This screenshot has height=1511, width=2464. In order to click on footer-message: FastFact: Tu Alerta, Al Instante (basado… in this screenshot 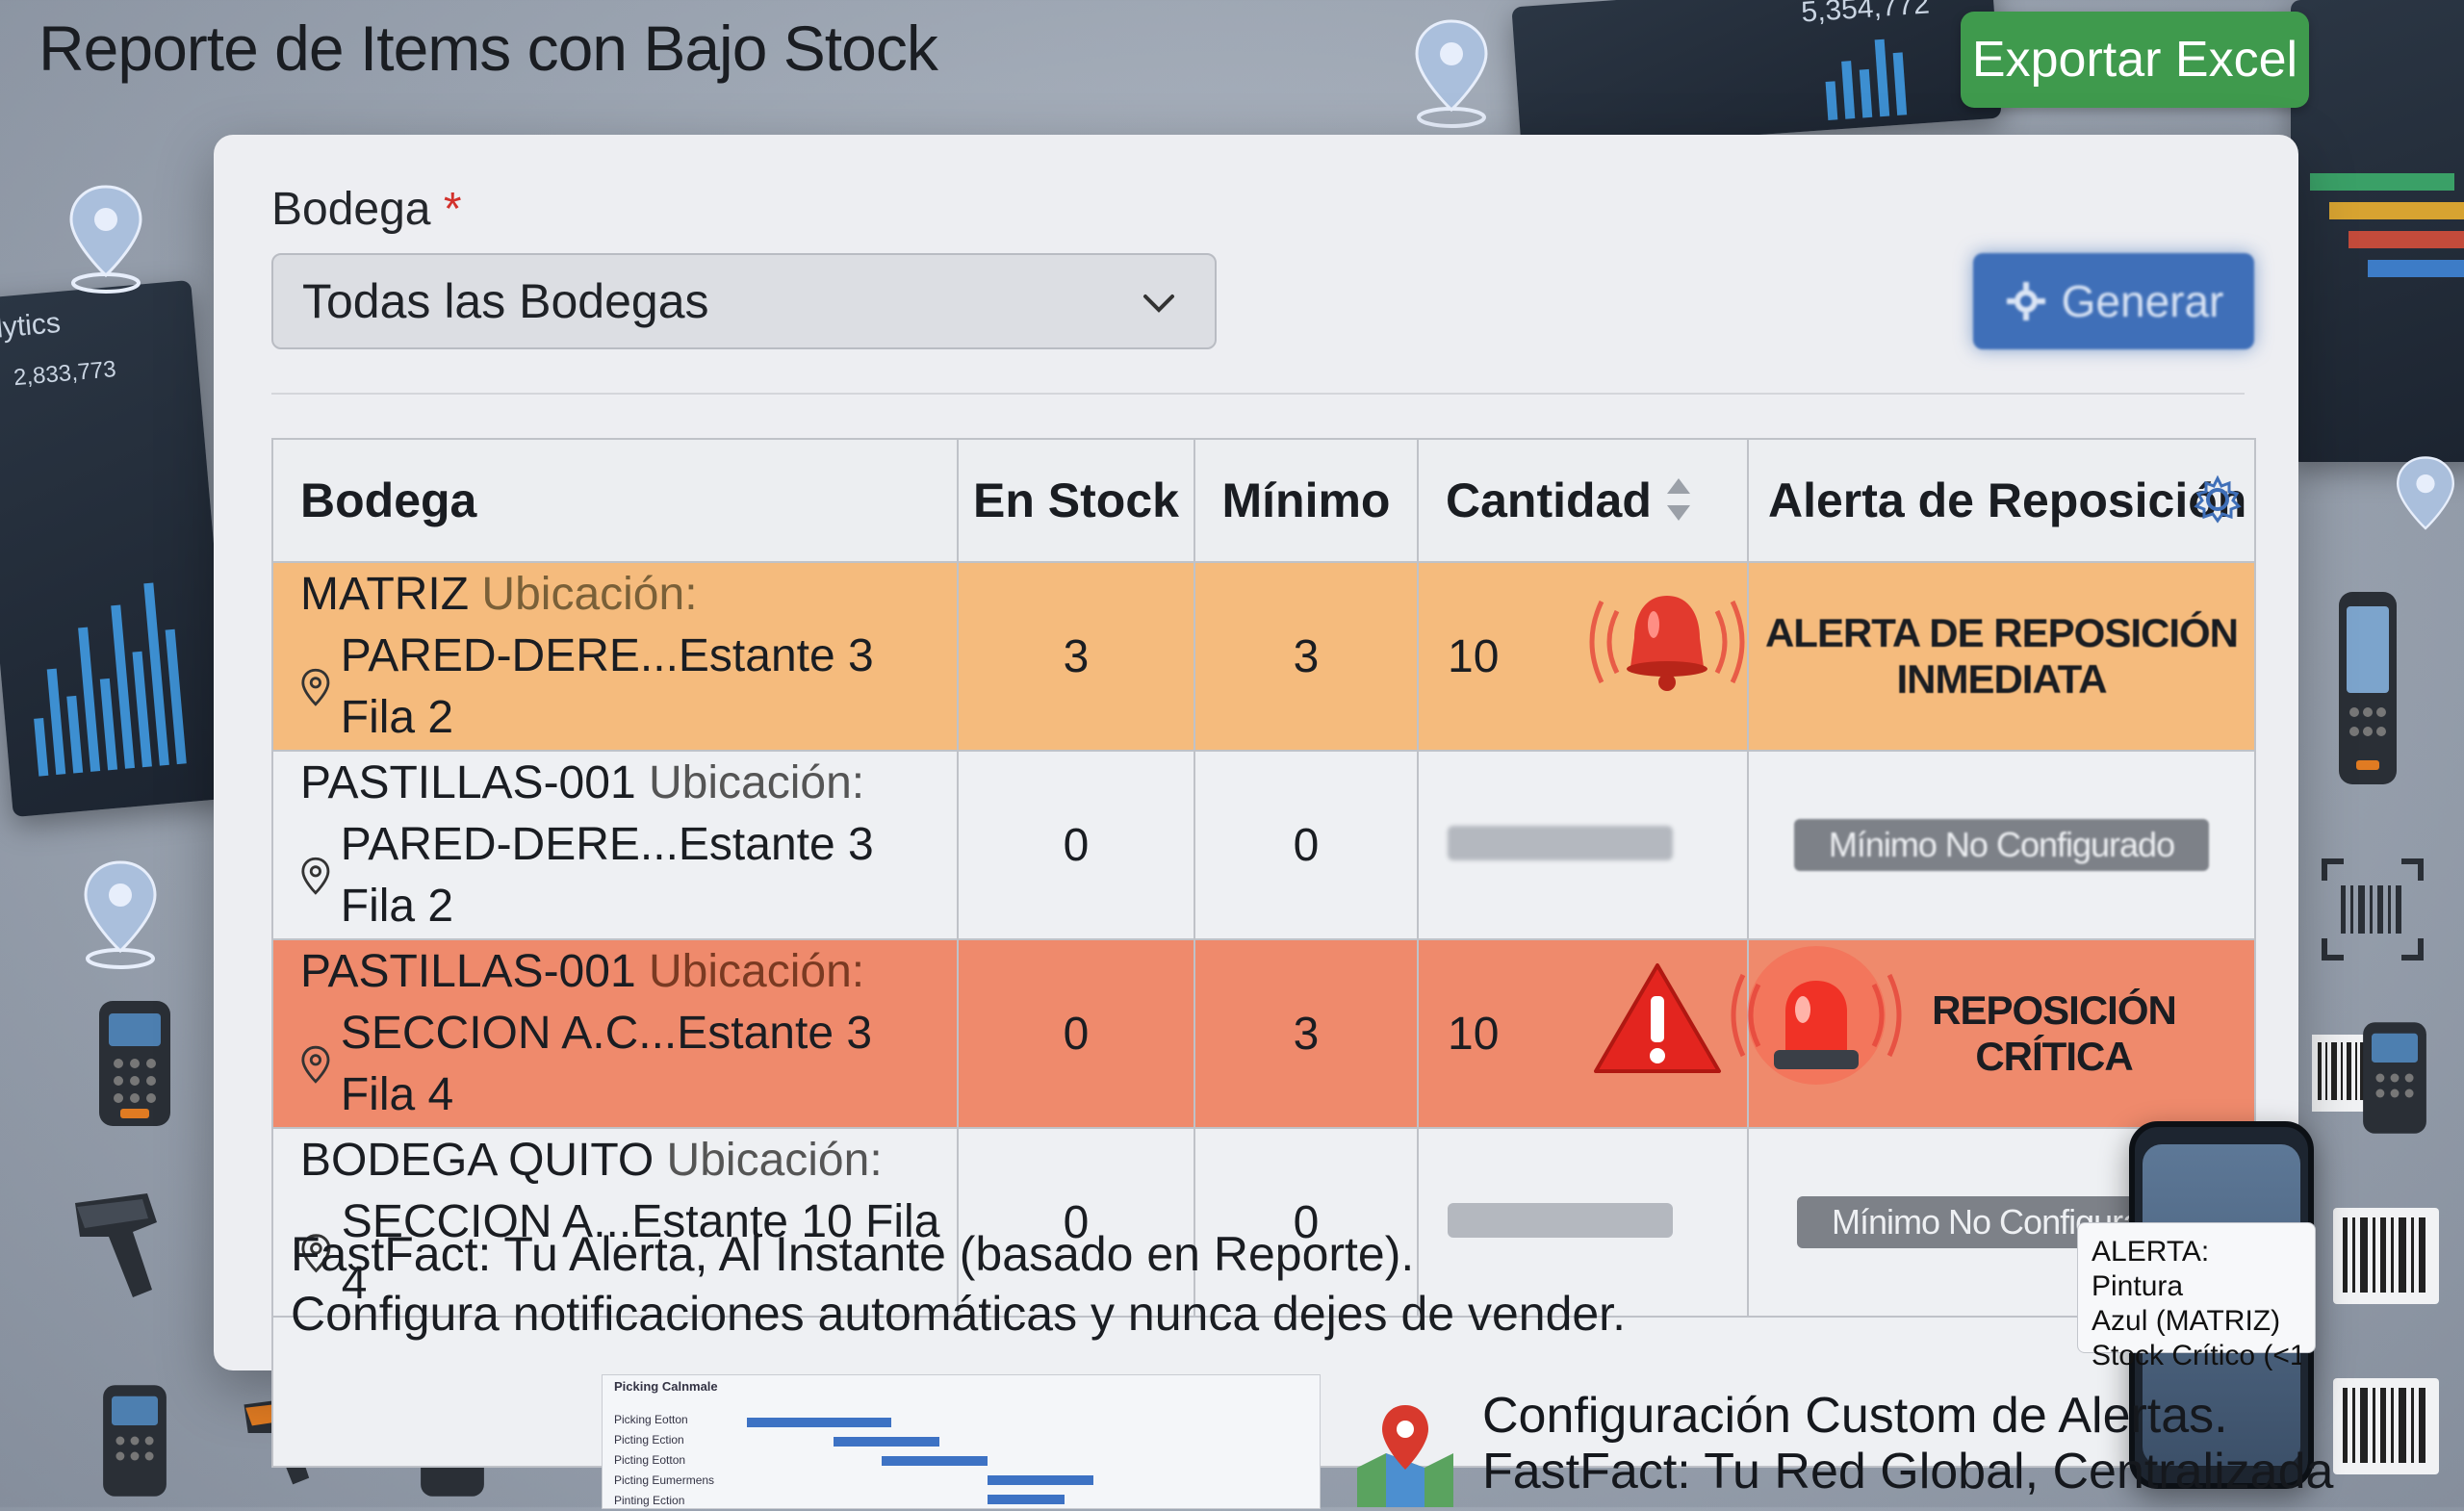, I will do `click(958, 1284)`.